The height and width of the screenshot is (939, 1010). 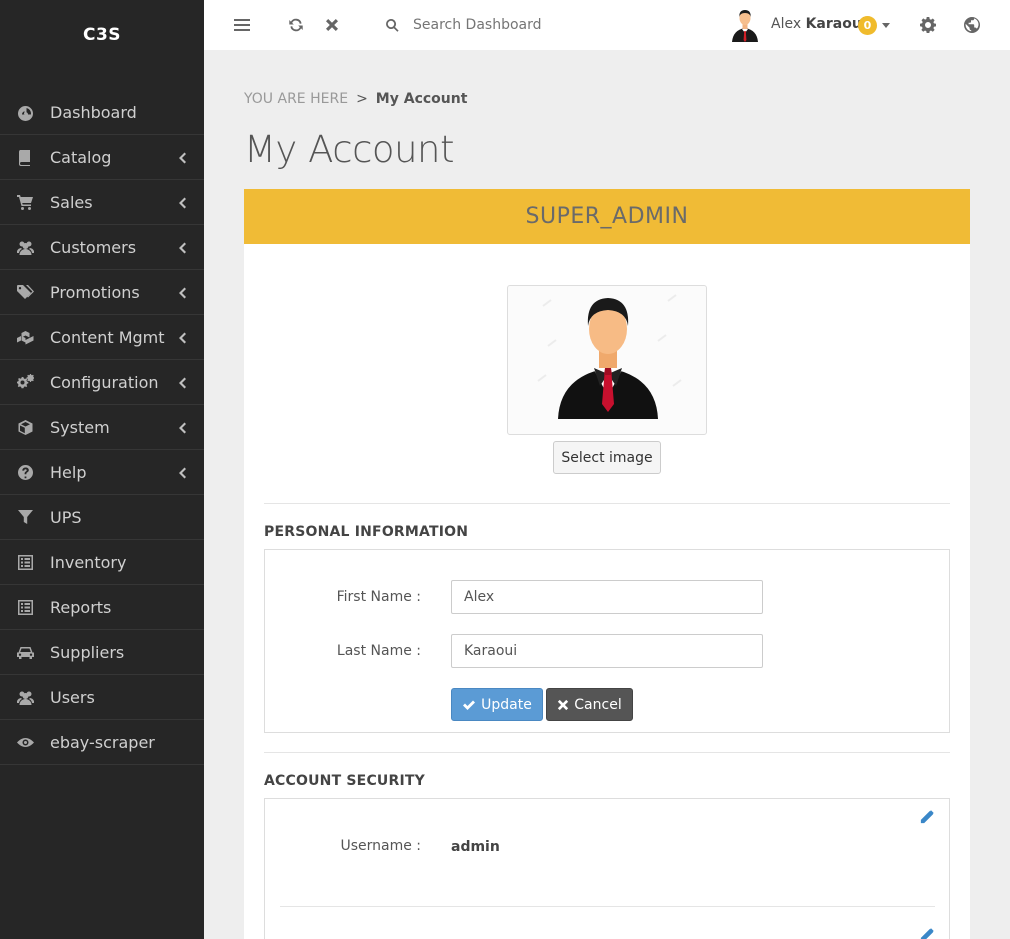 What do you see at coordinates (296, 25) in the screenshot?
I see `refresh-icon` at bounding box center [296, 25].